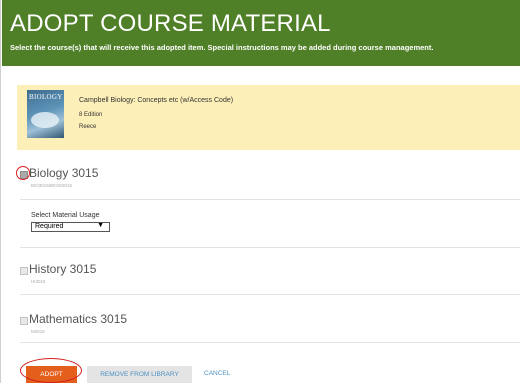  I want to click on book-cover-title: BIOLOGY, so click(46, 97).